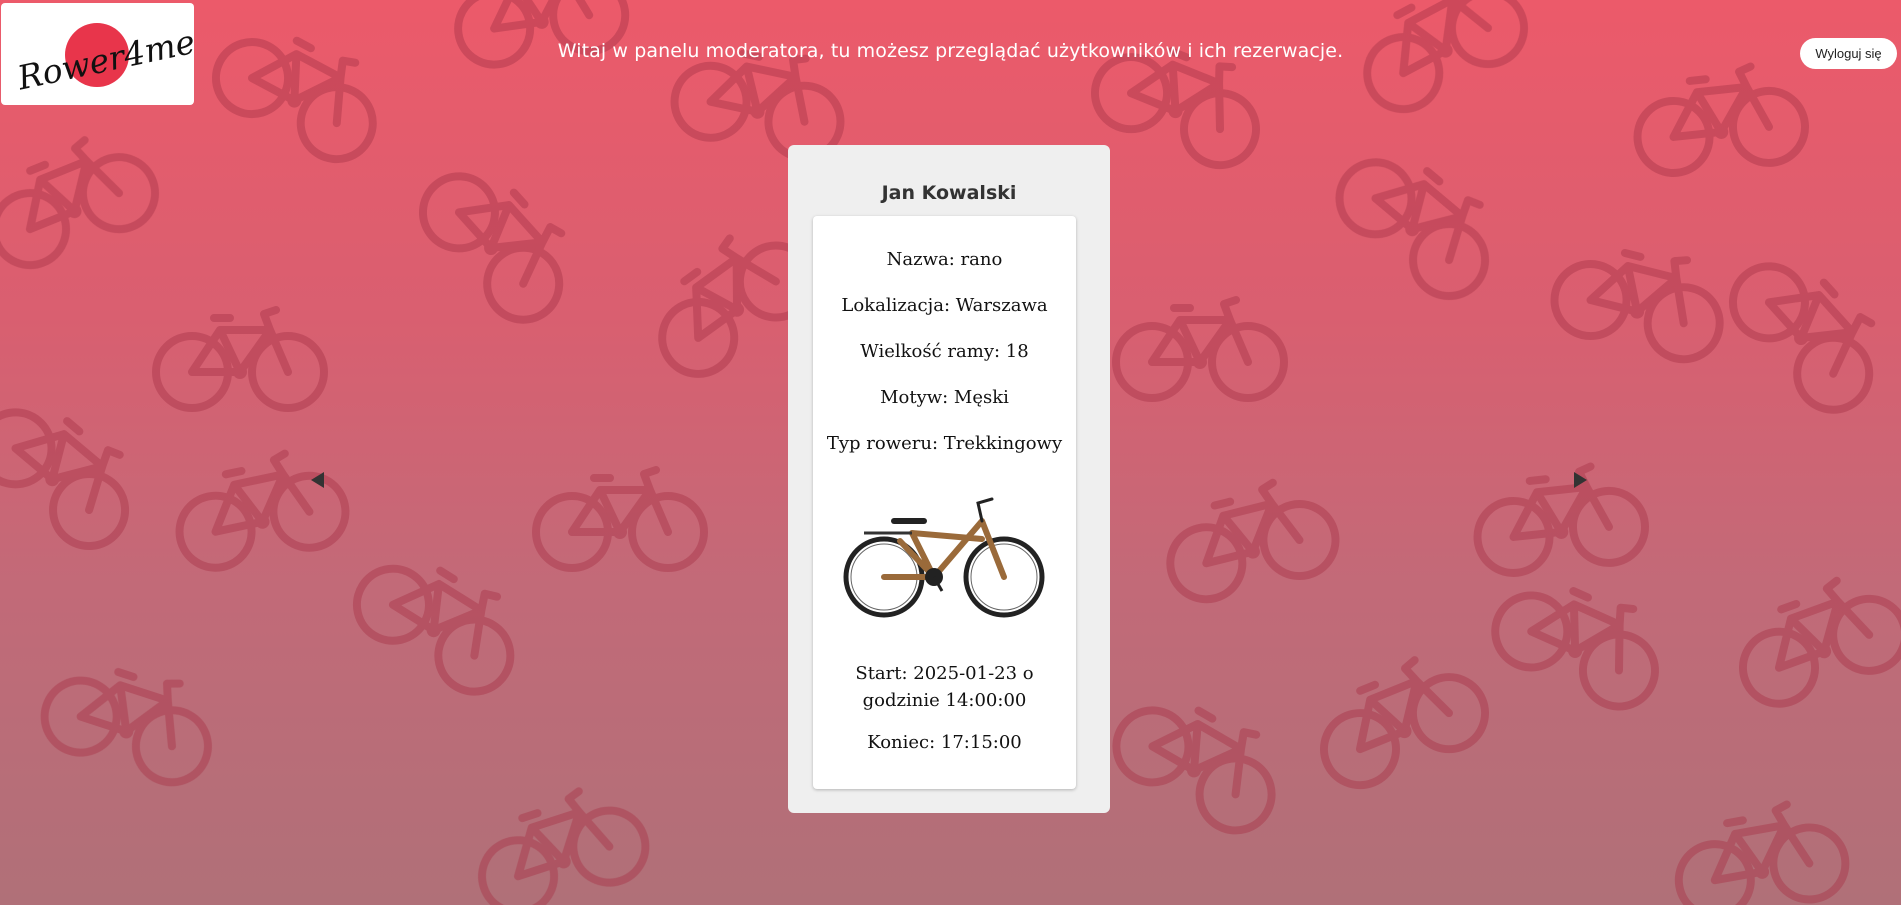 The width and height of the screenshot is (1901, 905). Describe the element at coordinates (1848, 53) in the screenshot. I see `logout-button: Wyloguj się` at that location.